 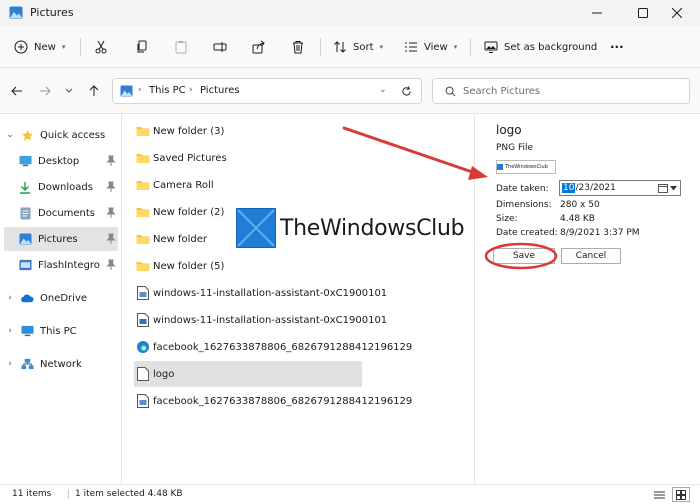 What do you see at coordinates (181, 47) in the screenshot?
I see `paste-button` at bounding box center [181, 47].